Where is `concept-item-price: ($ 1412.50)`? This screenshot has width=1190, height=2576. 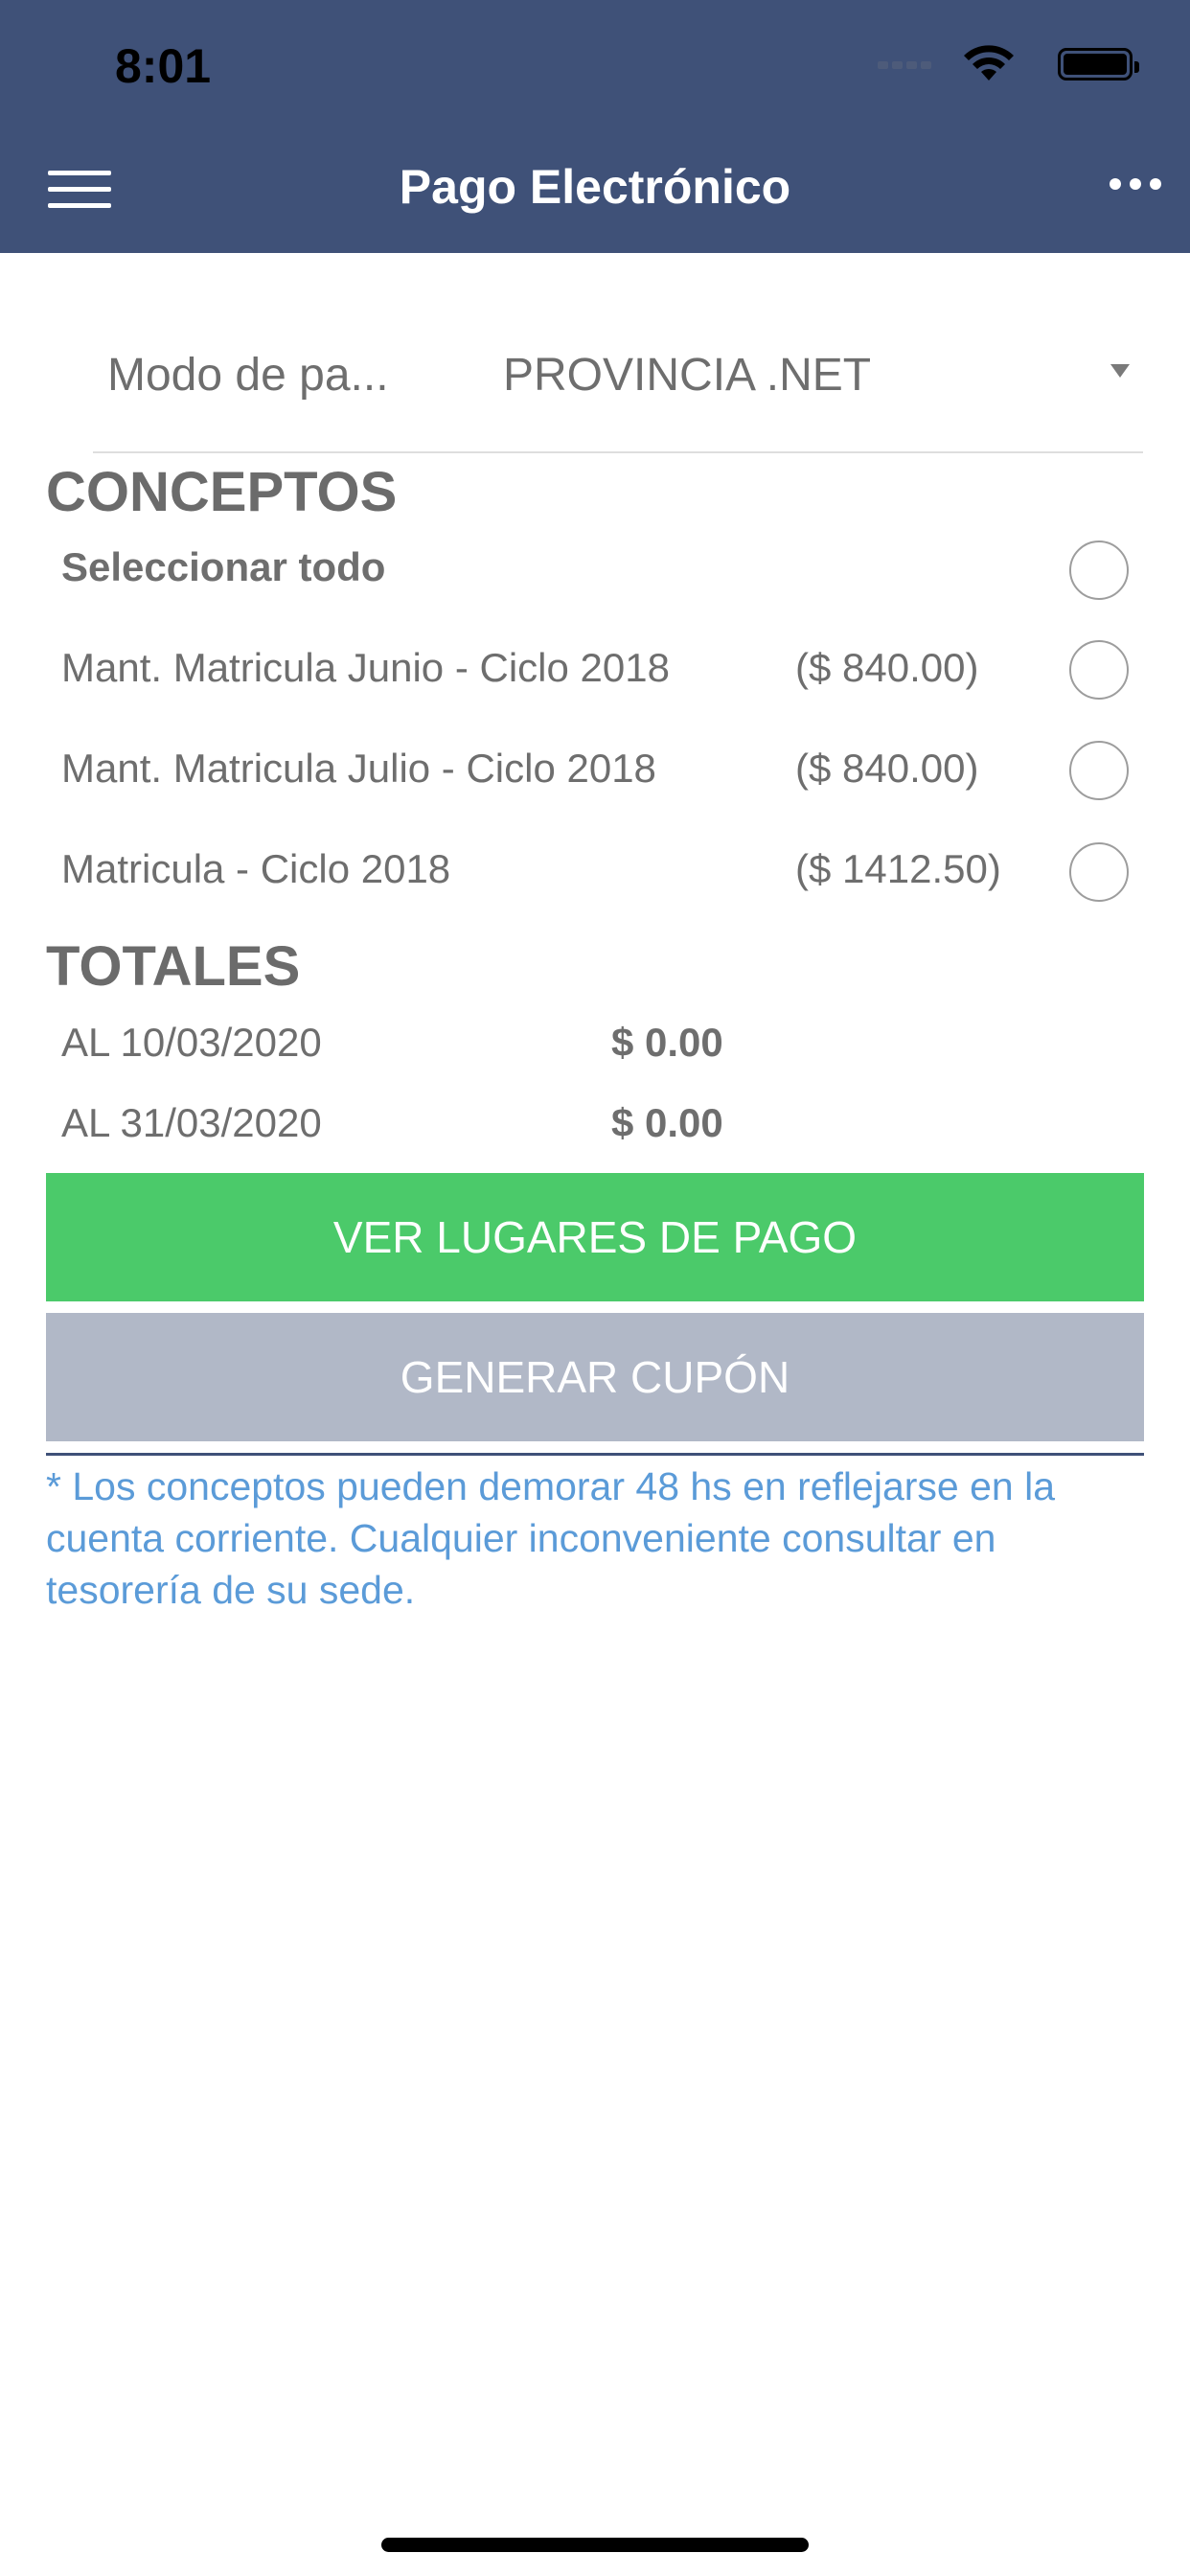 concept-item-price: ($ 1412.50) is located at coordinates (898, 868).